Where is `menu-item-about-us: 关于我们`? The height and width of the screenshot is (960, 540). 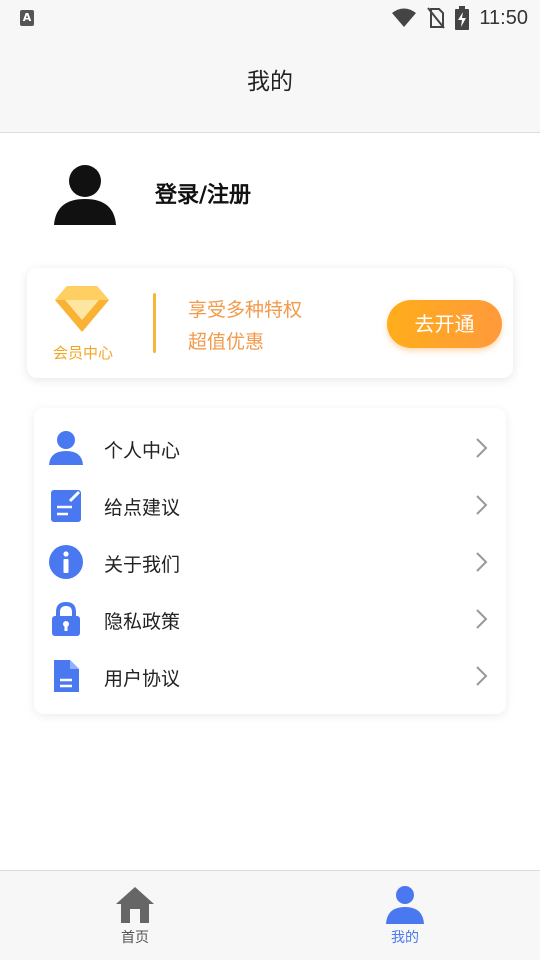 menu-item-about-us: 关于我们 is located at coordinates (270, 562).